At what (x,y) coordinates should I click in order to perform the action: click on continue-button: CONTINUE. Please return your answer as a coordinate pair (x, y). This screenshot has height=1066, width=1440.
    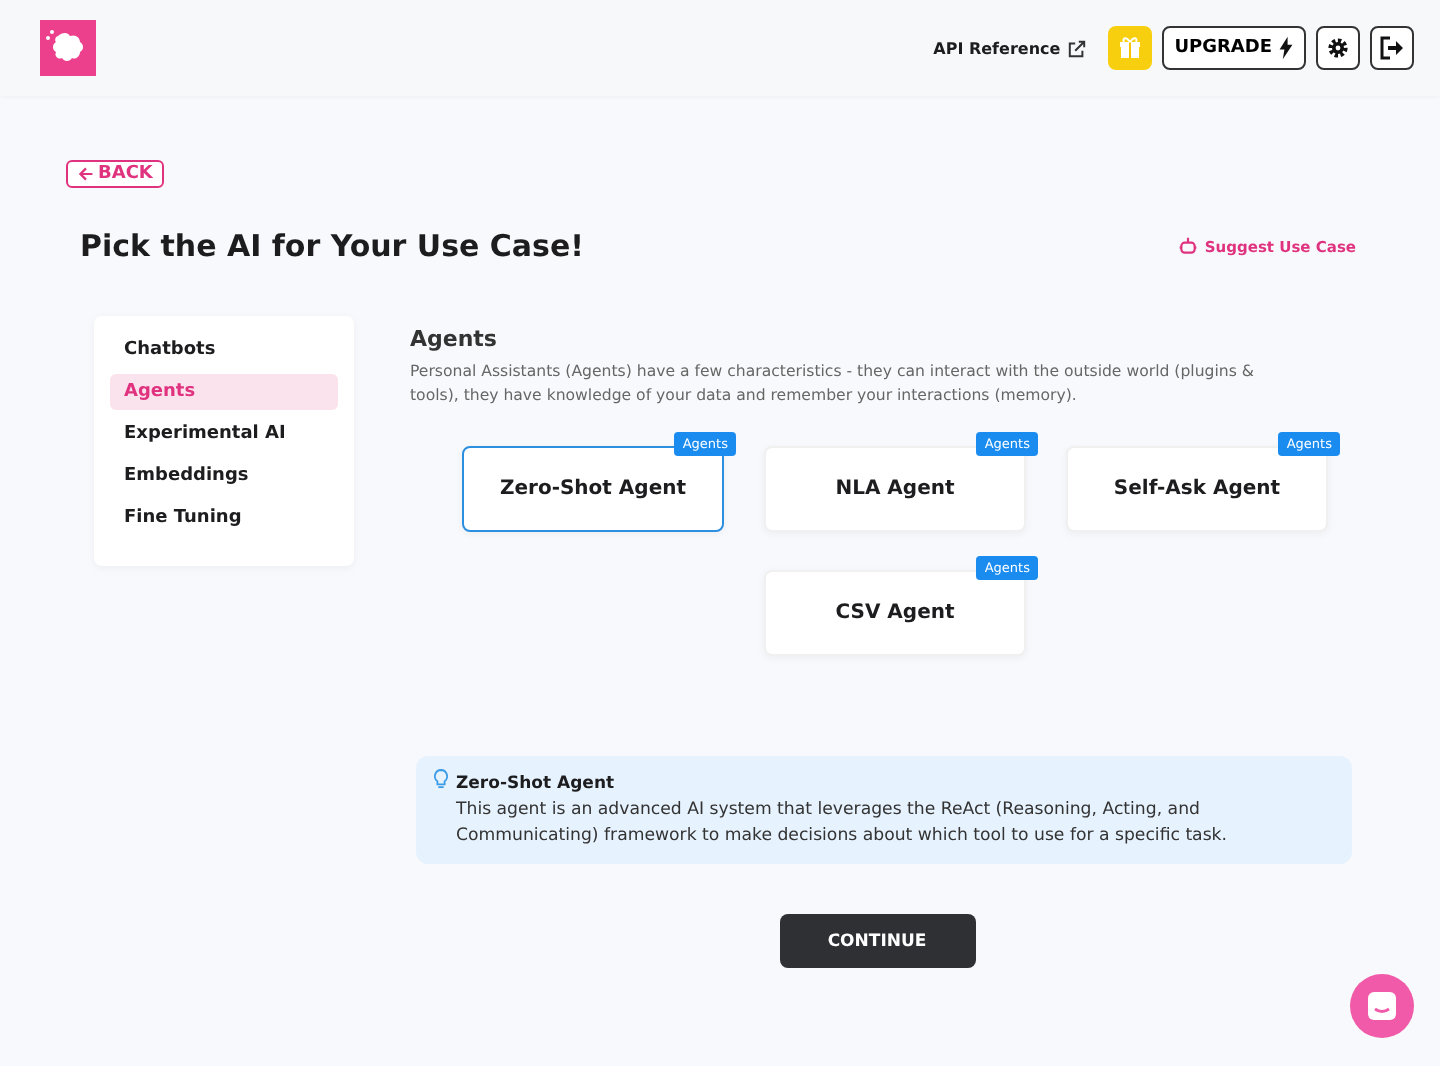
    Looking at the image, I should click on (877, 941).